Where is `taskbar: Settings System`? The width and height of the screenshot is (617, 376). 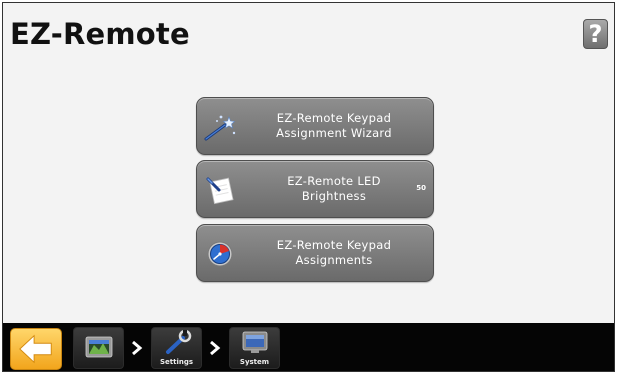 taskbar: Settings System is located at coordinates (308, 347).